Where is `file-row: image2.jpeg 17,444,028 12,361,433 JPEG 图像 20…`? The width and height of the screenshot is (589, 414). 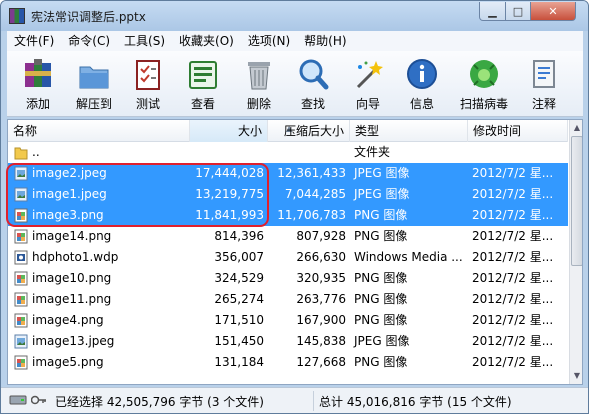 file-row: image2.jpeg 17,444,028 12,361,433 JPEG 图像 20… is located at coordinates (288, 173).